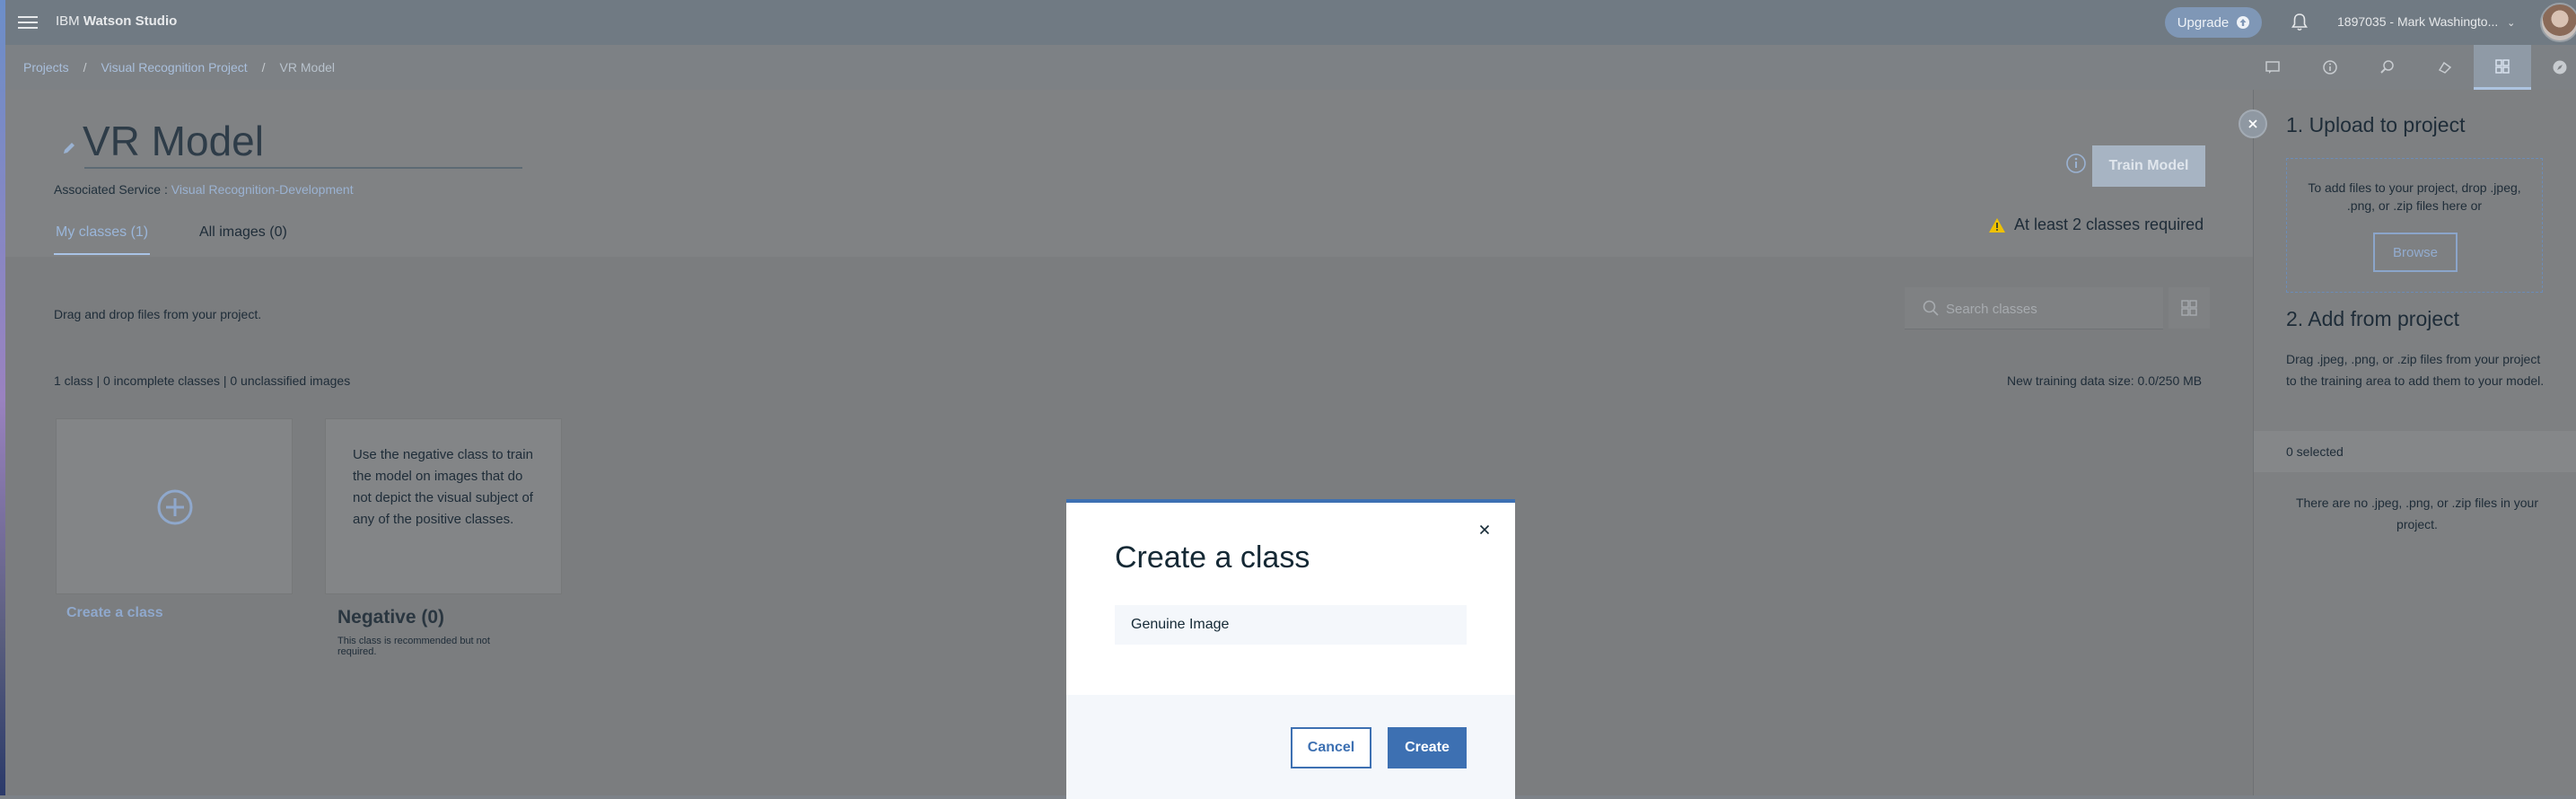 The width and height of the screenshot is (2576, 799). Describe the element at coordinates (2203, 23) in the screenshot. I see `upgrade-label: Upgrade` at that location.